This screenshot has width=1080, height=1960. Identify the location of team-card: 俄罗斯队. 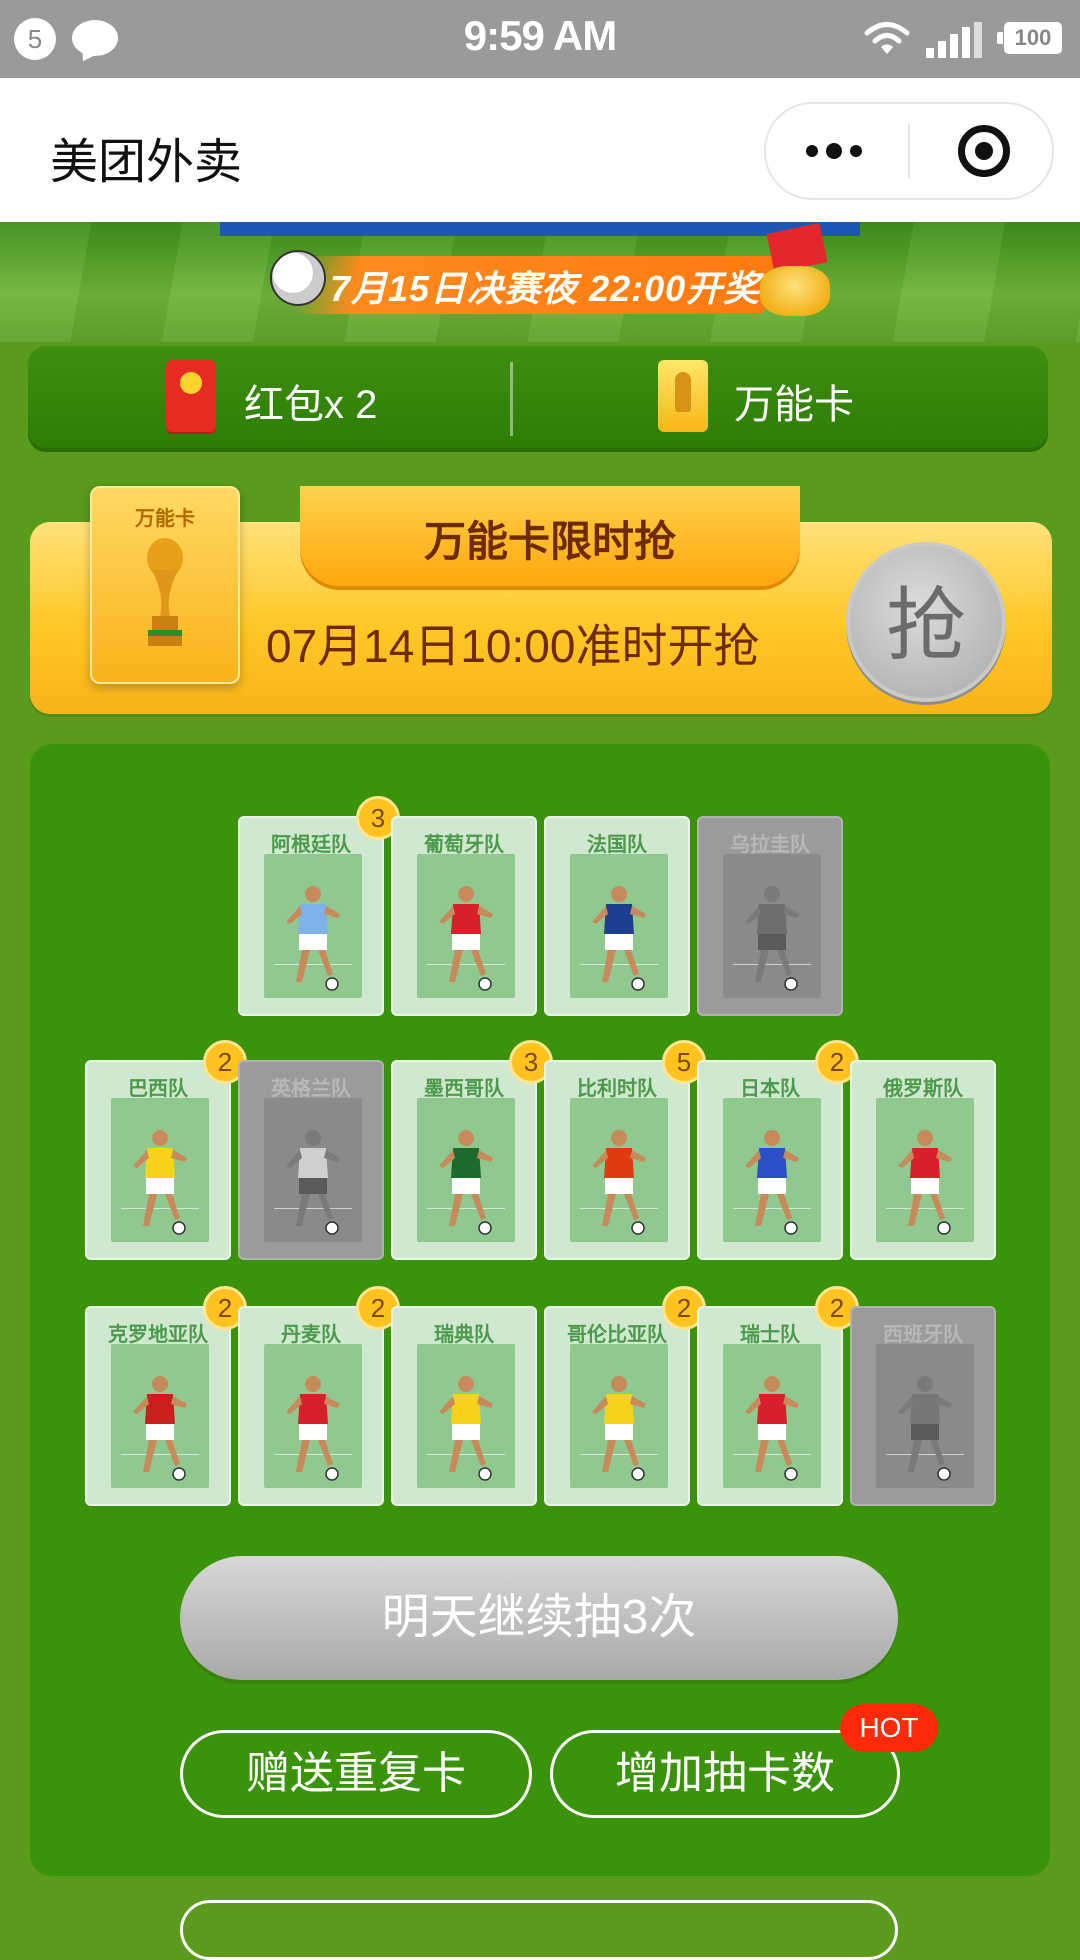
(923, 1160).